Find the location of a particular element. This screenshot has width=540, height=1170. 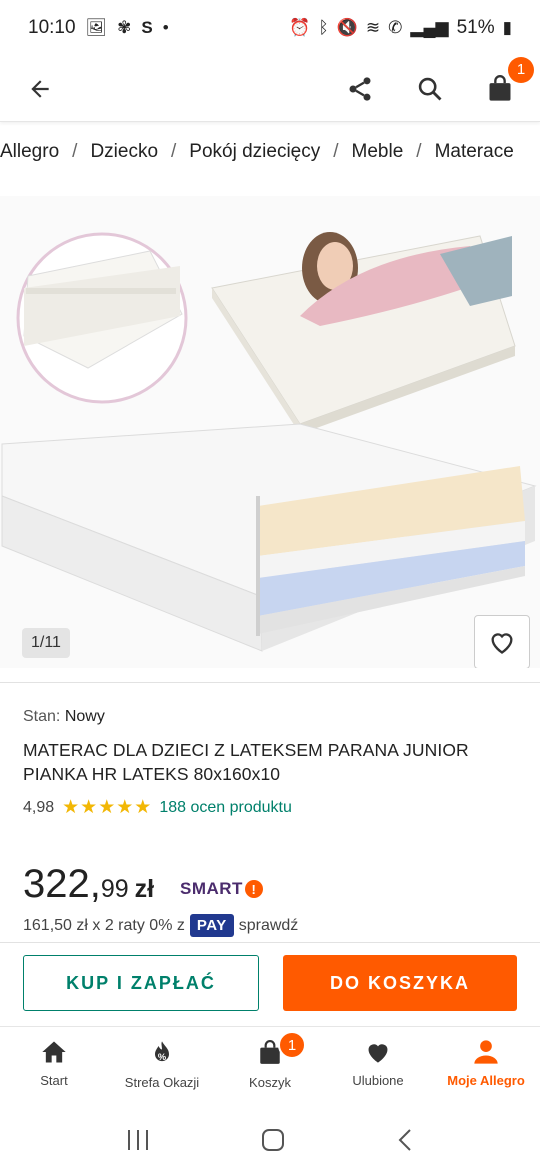

breadcrumb-item-materace: Materace is located at coordinates (474, 152).